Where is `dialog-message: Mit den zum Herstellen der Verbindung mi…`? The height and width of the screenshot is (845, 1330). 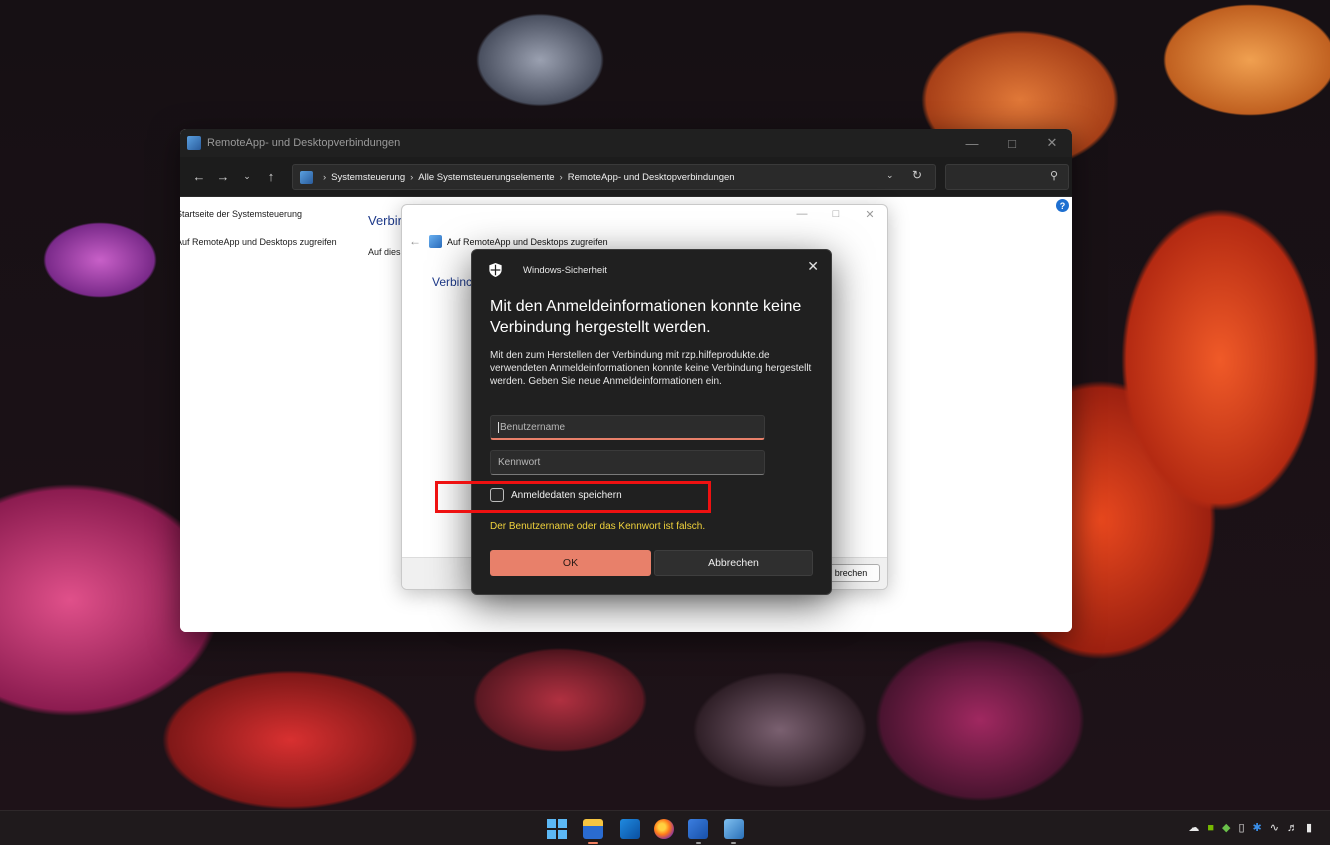
dialog-message: Mit den zum Herstellen der Verbindung mi… is located at coordinates (651, 368).